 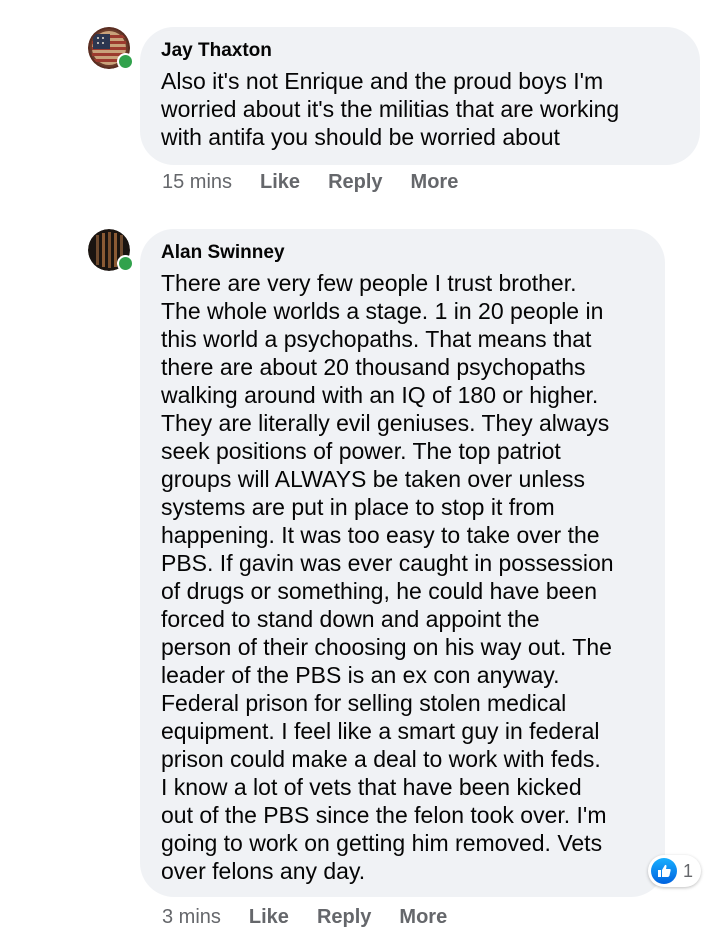 I want to click on comment-author: Jay Thaxton, so click(x=420, y=51).